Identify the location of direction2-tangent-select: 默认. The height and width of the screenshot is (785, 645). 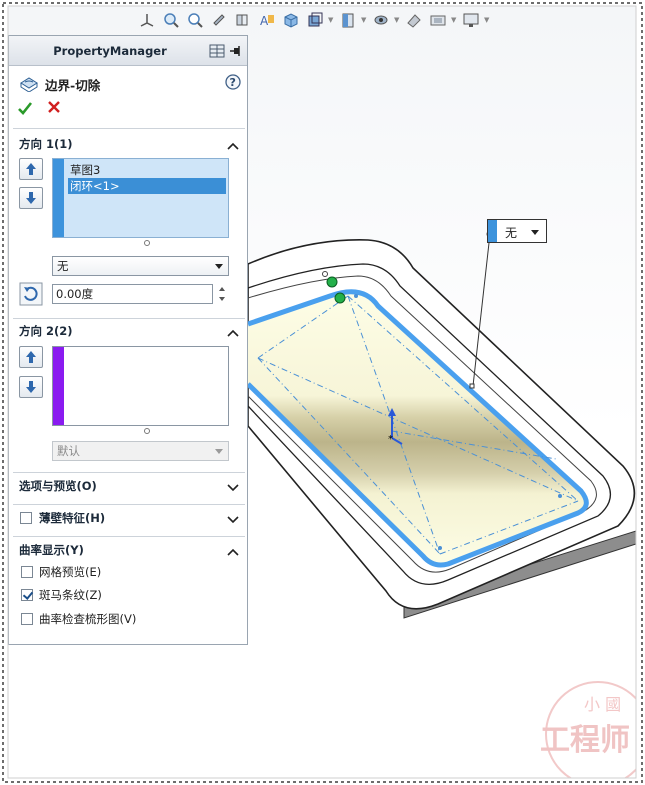
(140, 451).